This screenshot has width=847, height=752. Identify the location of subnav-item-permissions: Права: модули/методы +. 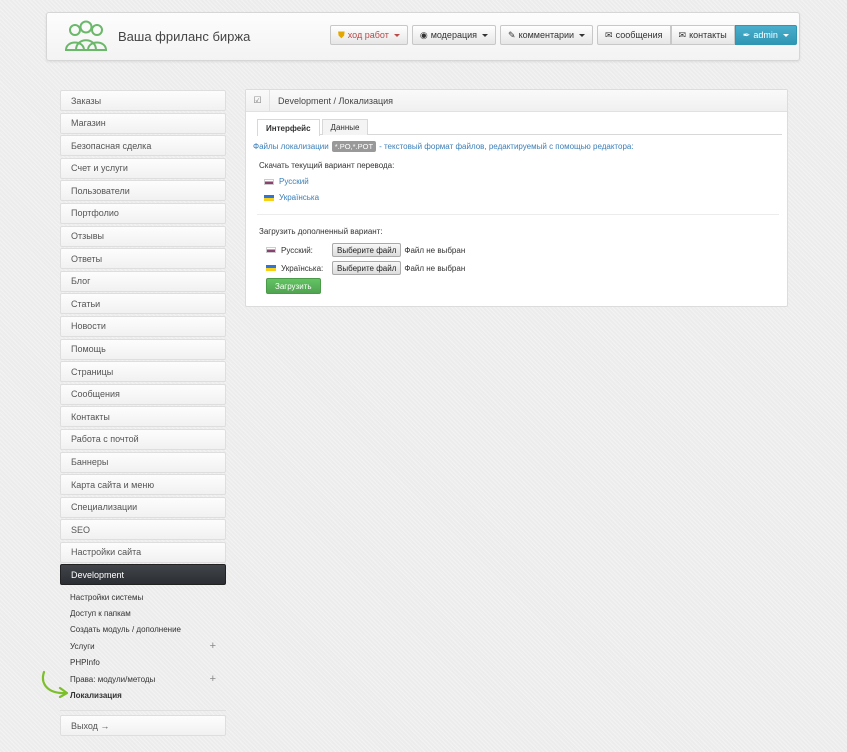
(148, 679).